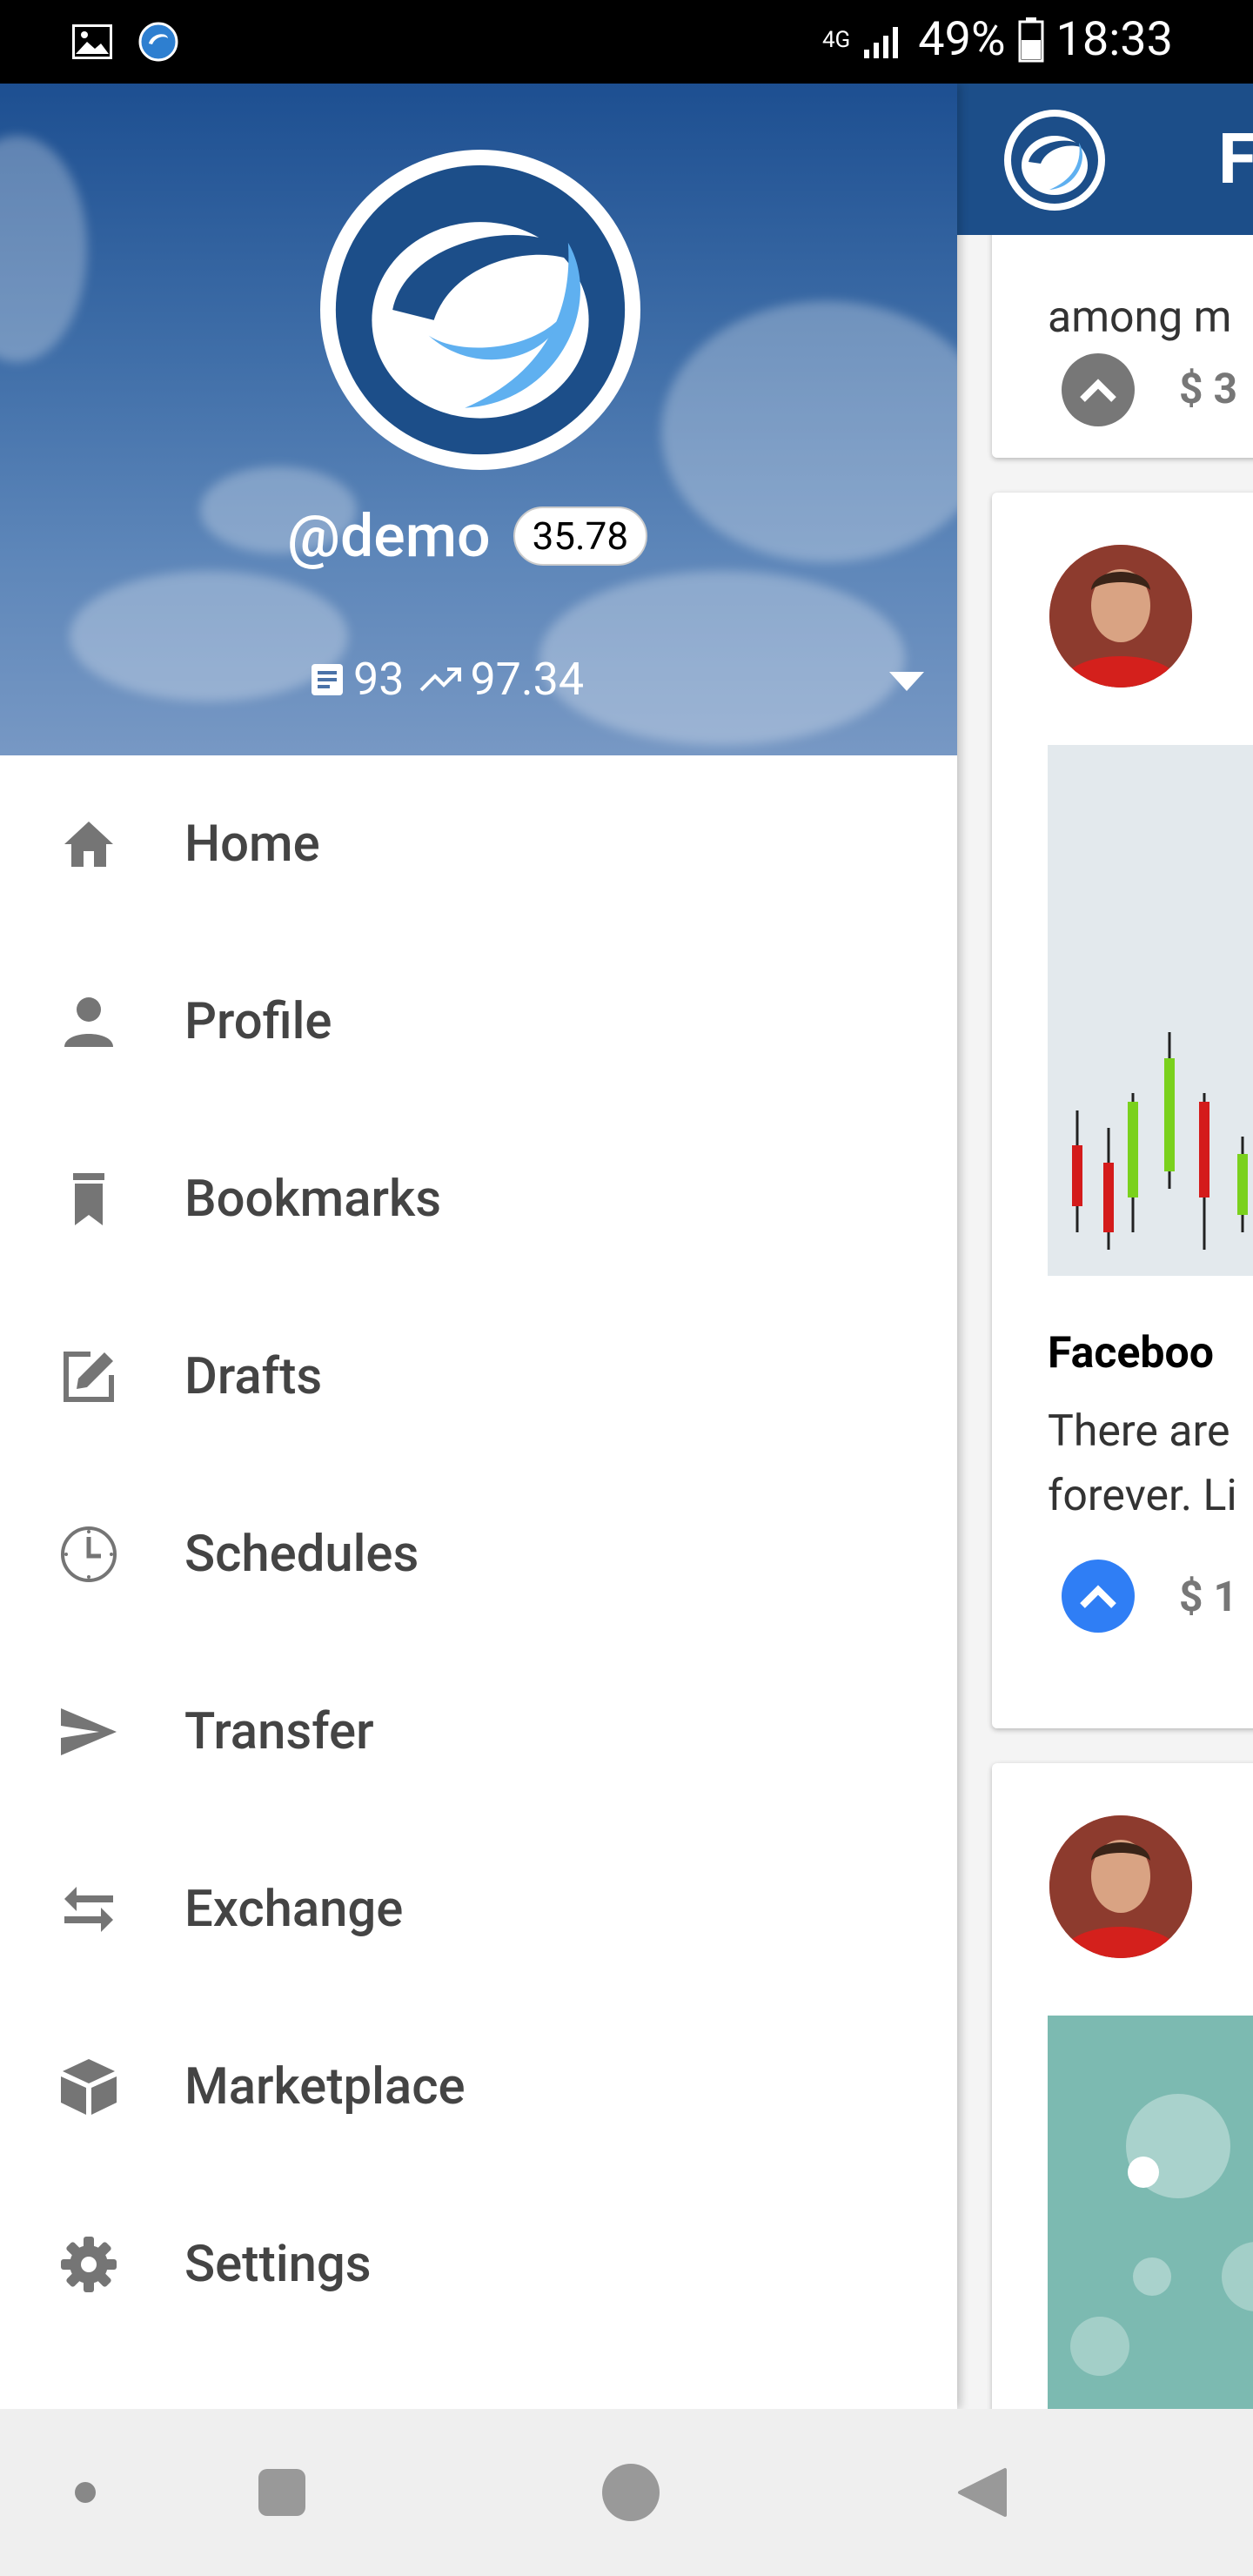 The image size is (1253, 2576). I want to click on network-type: 4G, so click(836, 40).